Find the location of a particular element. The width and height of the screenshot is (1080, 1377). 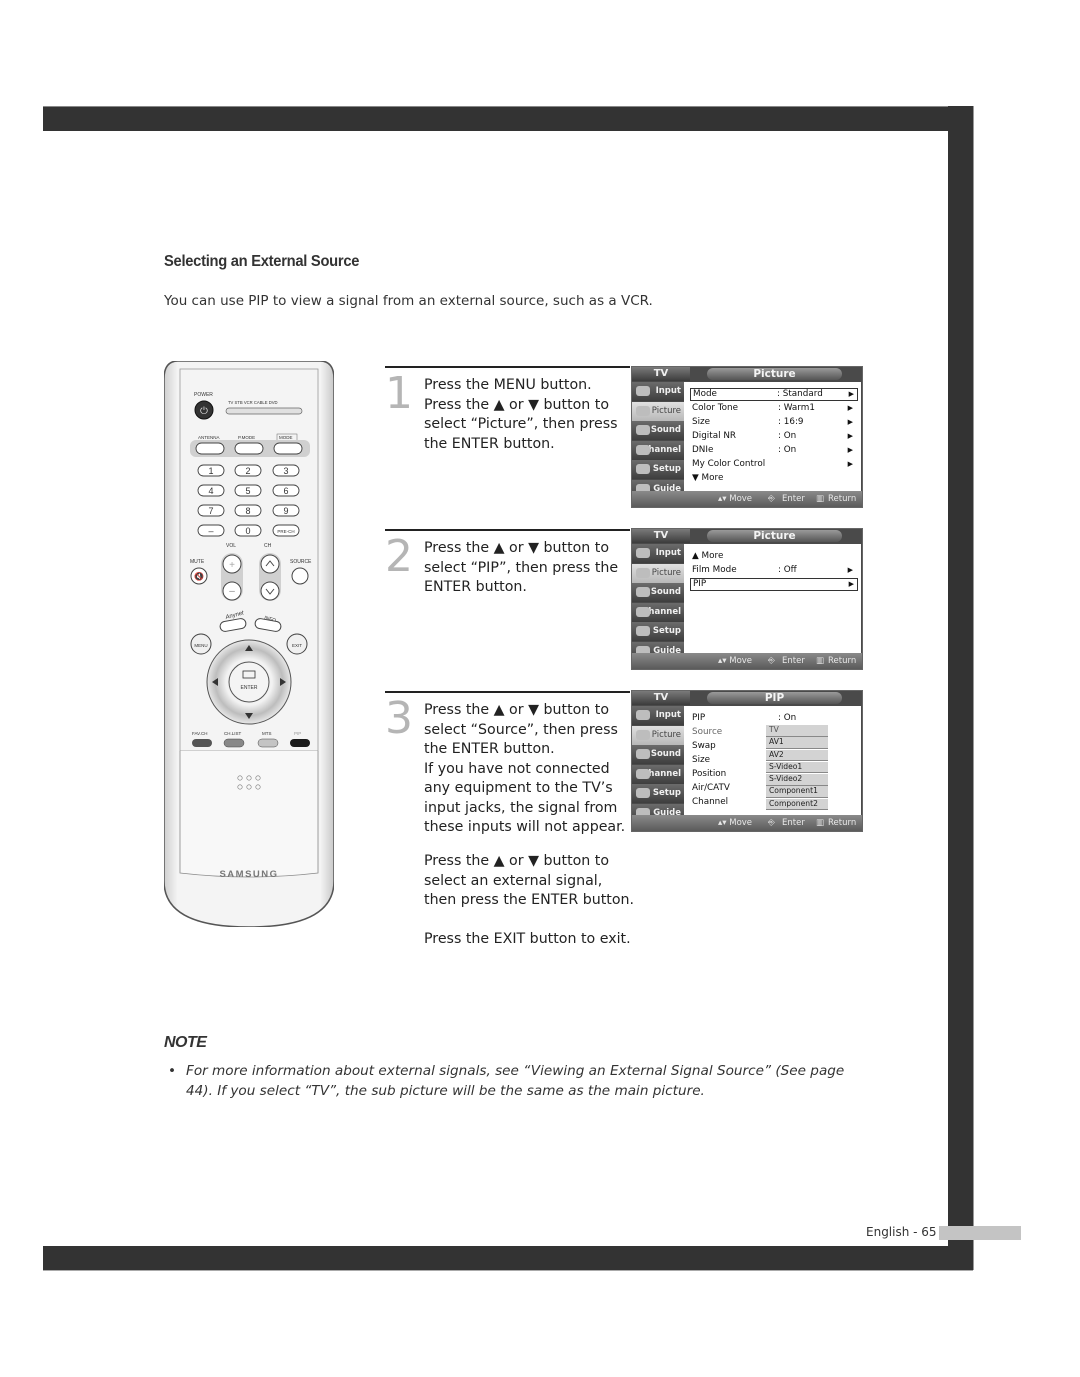

page-frame-right-bar is located at coordinates (961, 688).